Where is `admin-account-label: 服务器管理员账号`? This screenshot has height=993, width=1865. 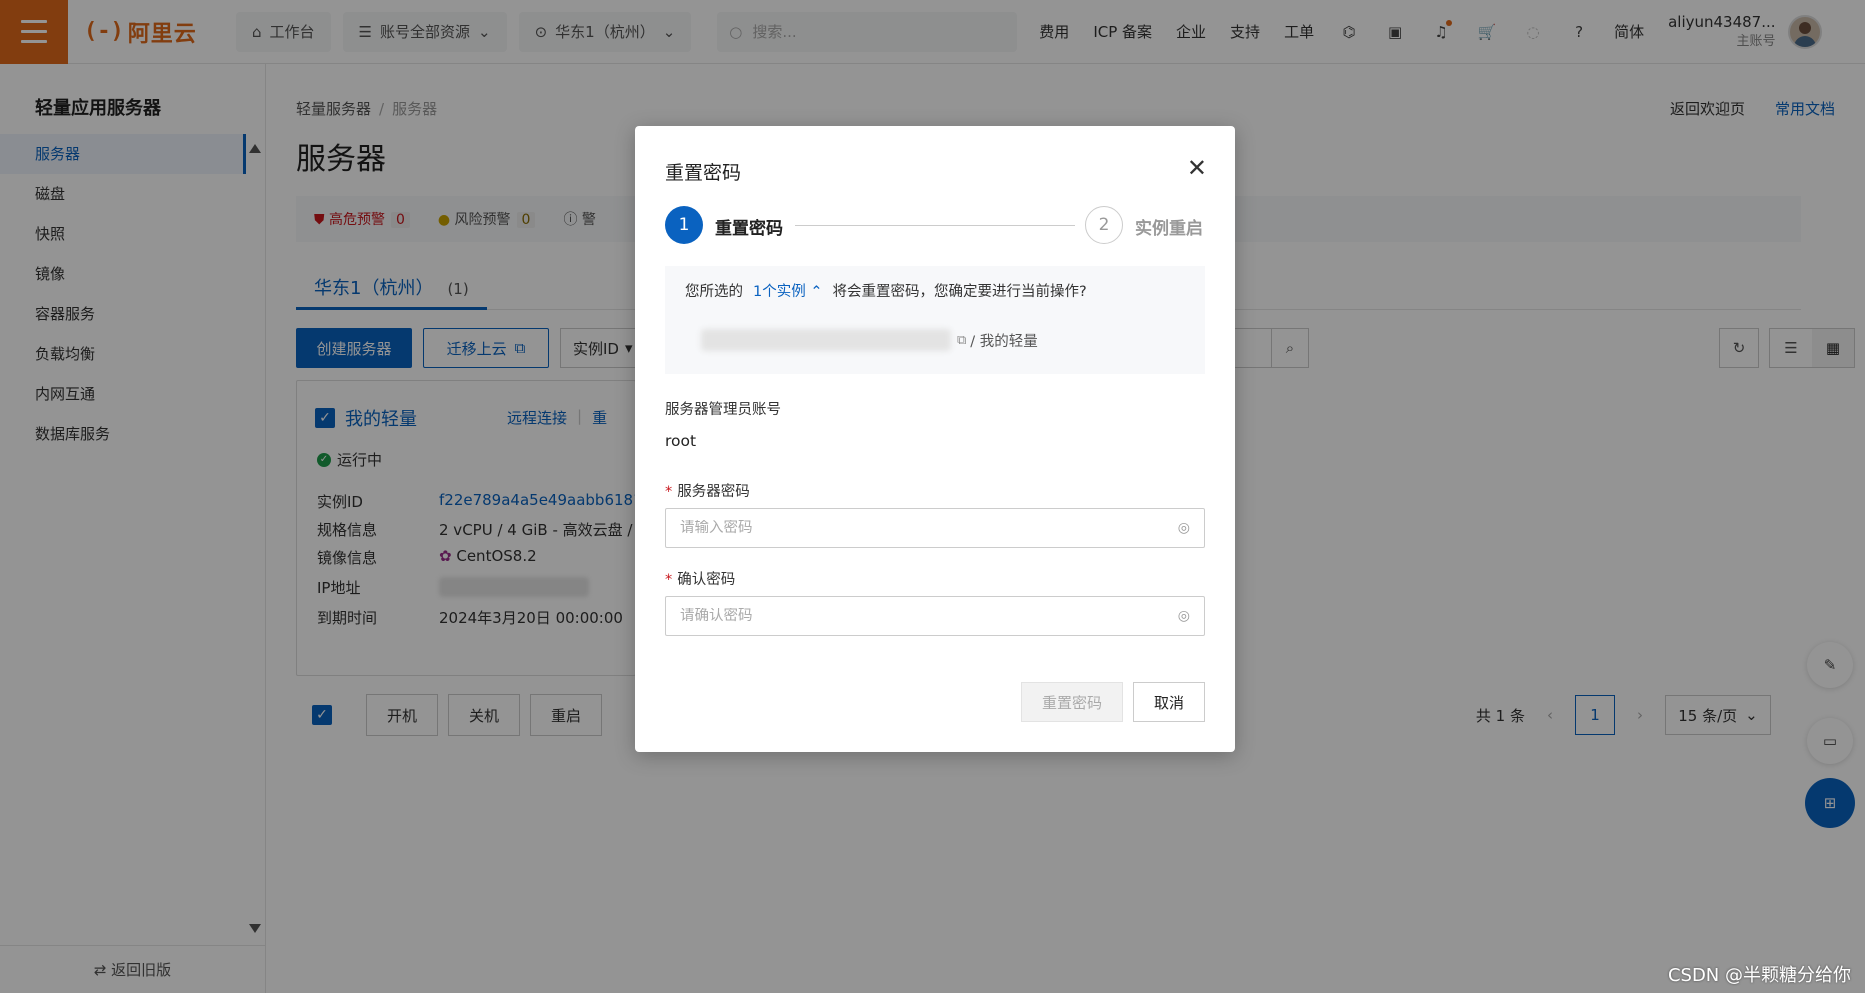
admin-account-label: 服务器管理员账号 is located at coordinates (723, 410).